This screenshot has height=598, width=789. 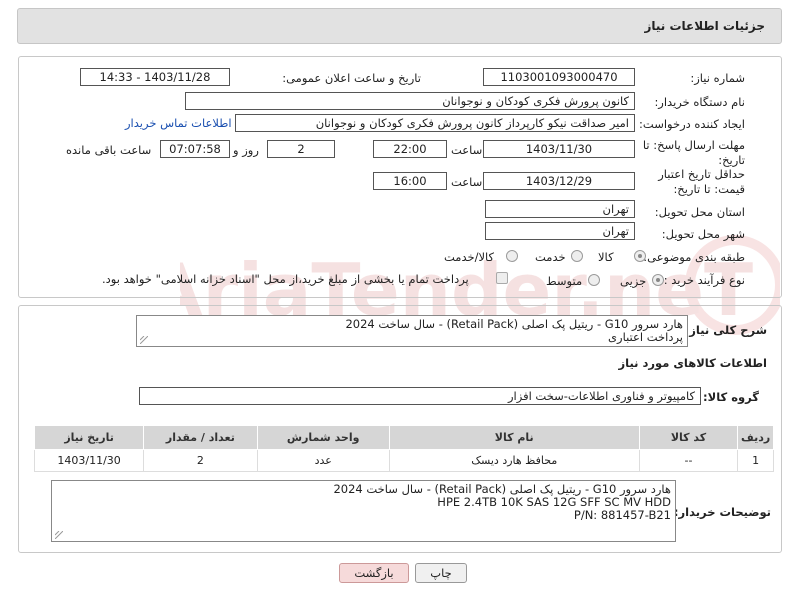 I want to click on days-remaining-field: 2, so click(x=301, y=149).